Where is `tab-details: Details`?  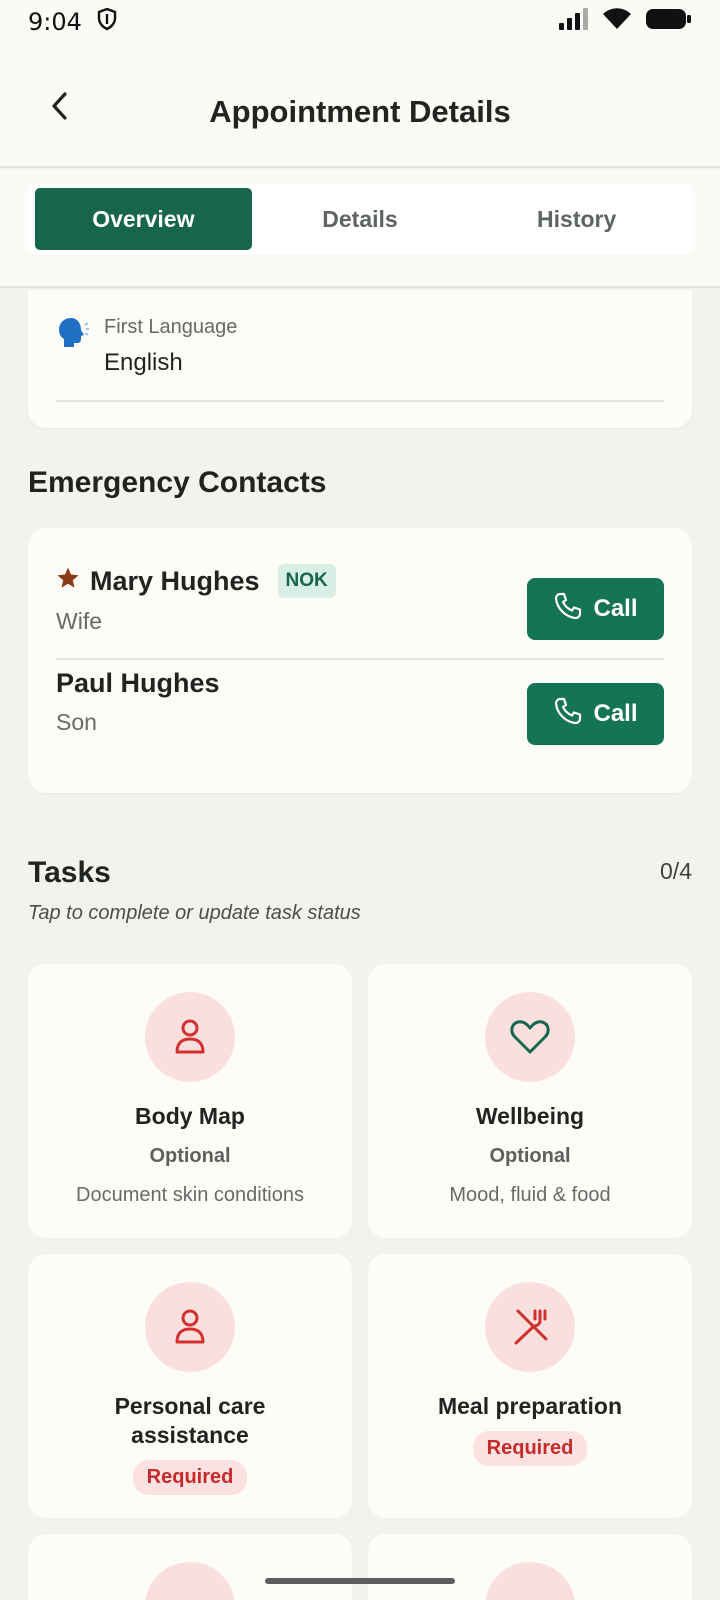 tab-details: Details is located at coordinates (360, 219).